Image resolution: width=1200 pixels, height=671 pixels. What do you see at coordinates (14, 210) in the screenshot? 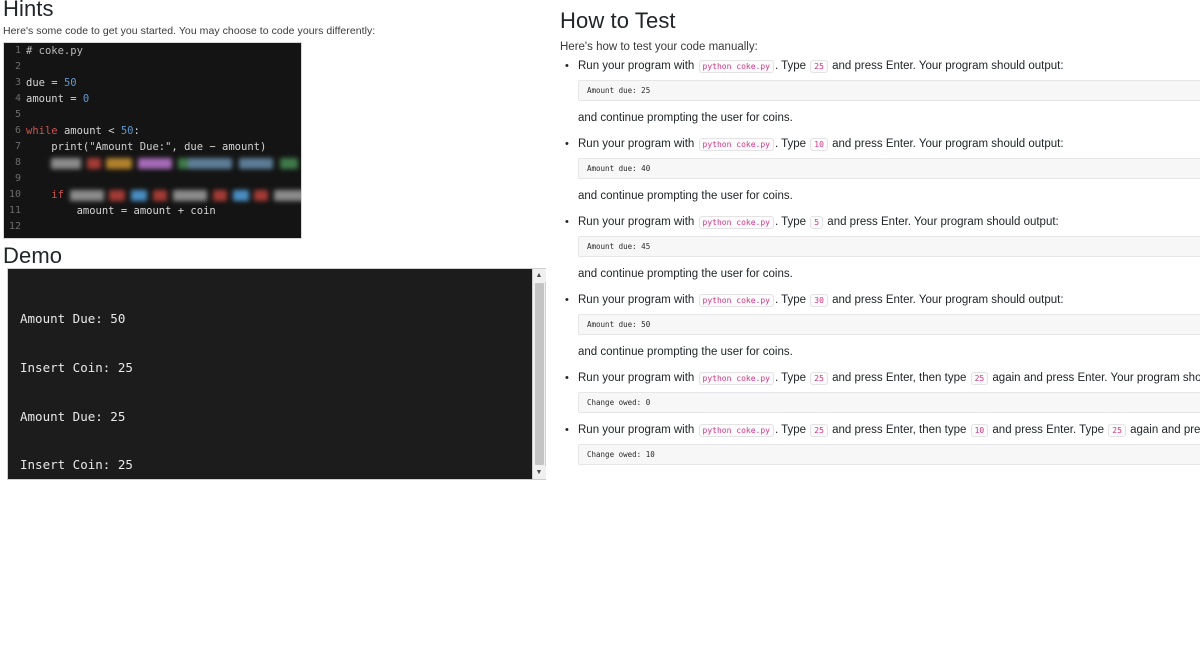
I see `line-number: 11` at bounding box center [14, 210].